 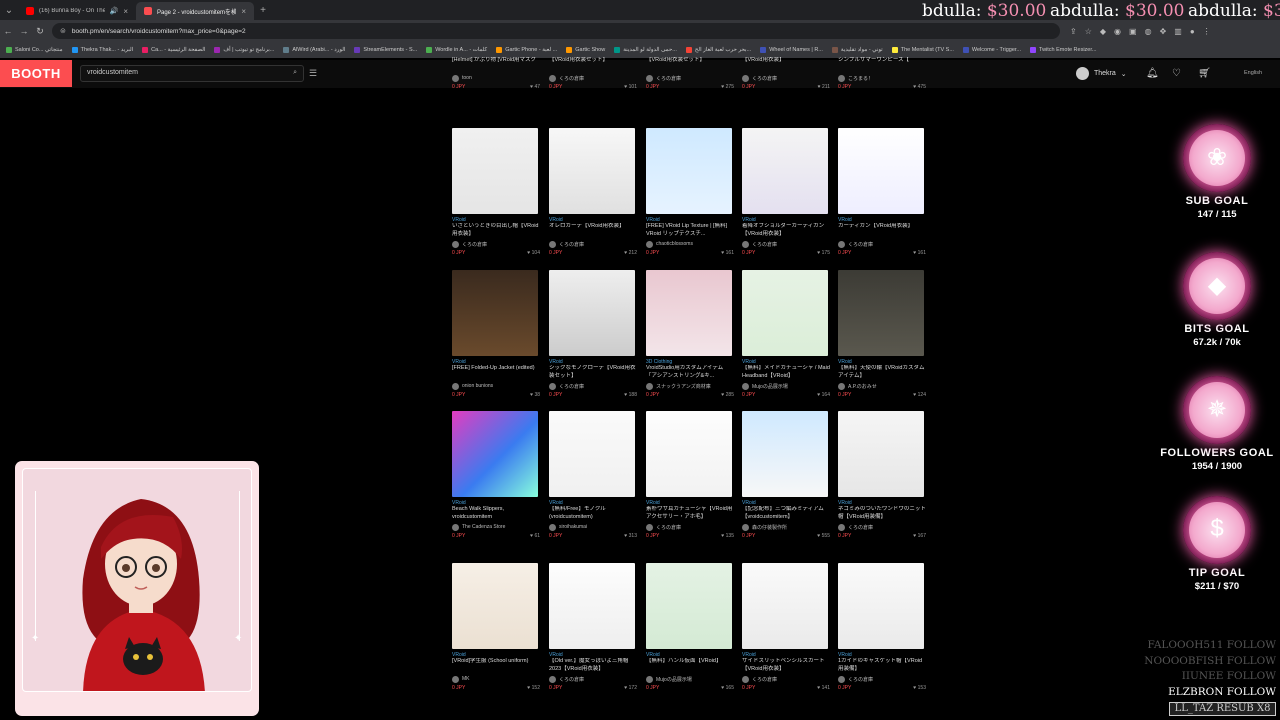 I want to click on bookmark-item: Gartic Show, so click(x=585, y=50).